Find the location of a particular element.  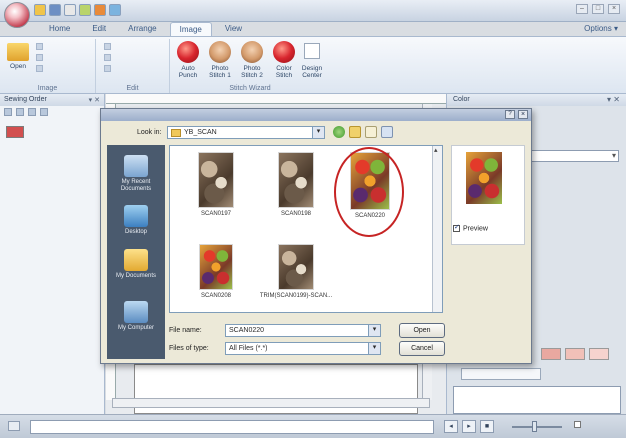

zoom-slider is located at coordinates (537, 427).